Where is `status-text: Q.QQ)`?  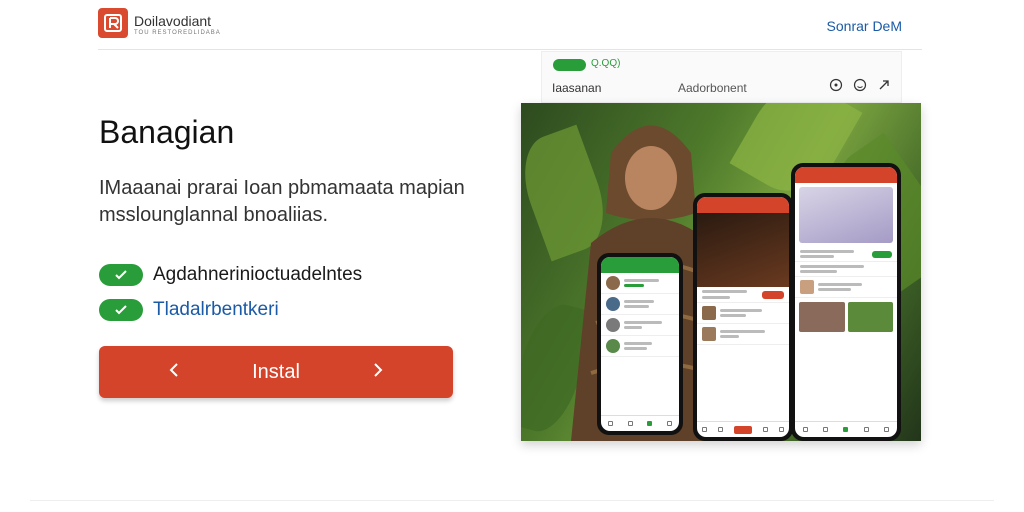 status-text: Q.QQ) is located at coordinates (606, 63).